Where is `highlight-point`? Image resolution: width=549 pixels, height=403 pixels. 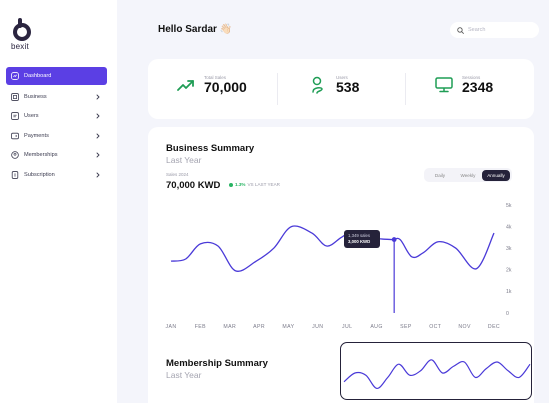 highlight-point is located at coordinates (394, 239).